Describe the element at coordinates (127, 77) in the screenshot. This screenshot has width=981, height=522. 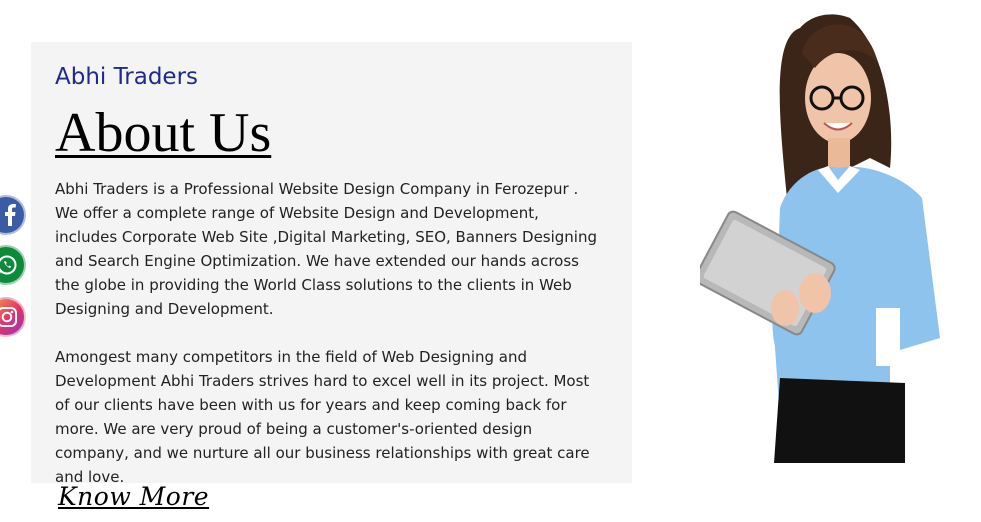
I see `brand-name: Abhi Traders` at that location.